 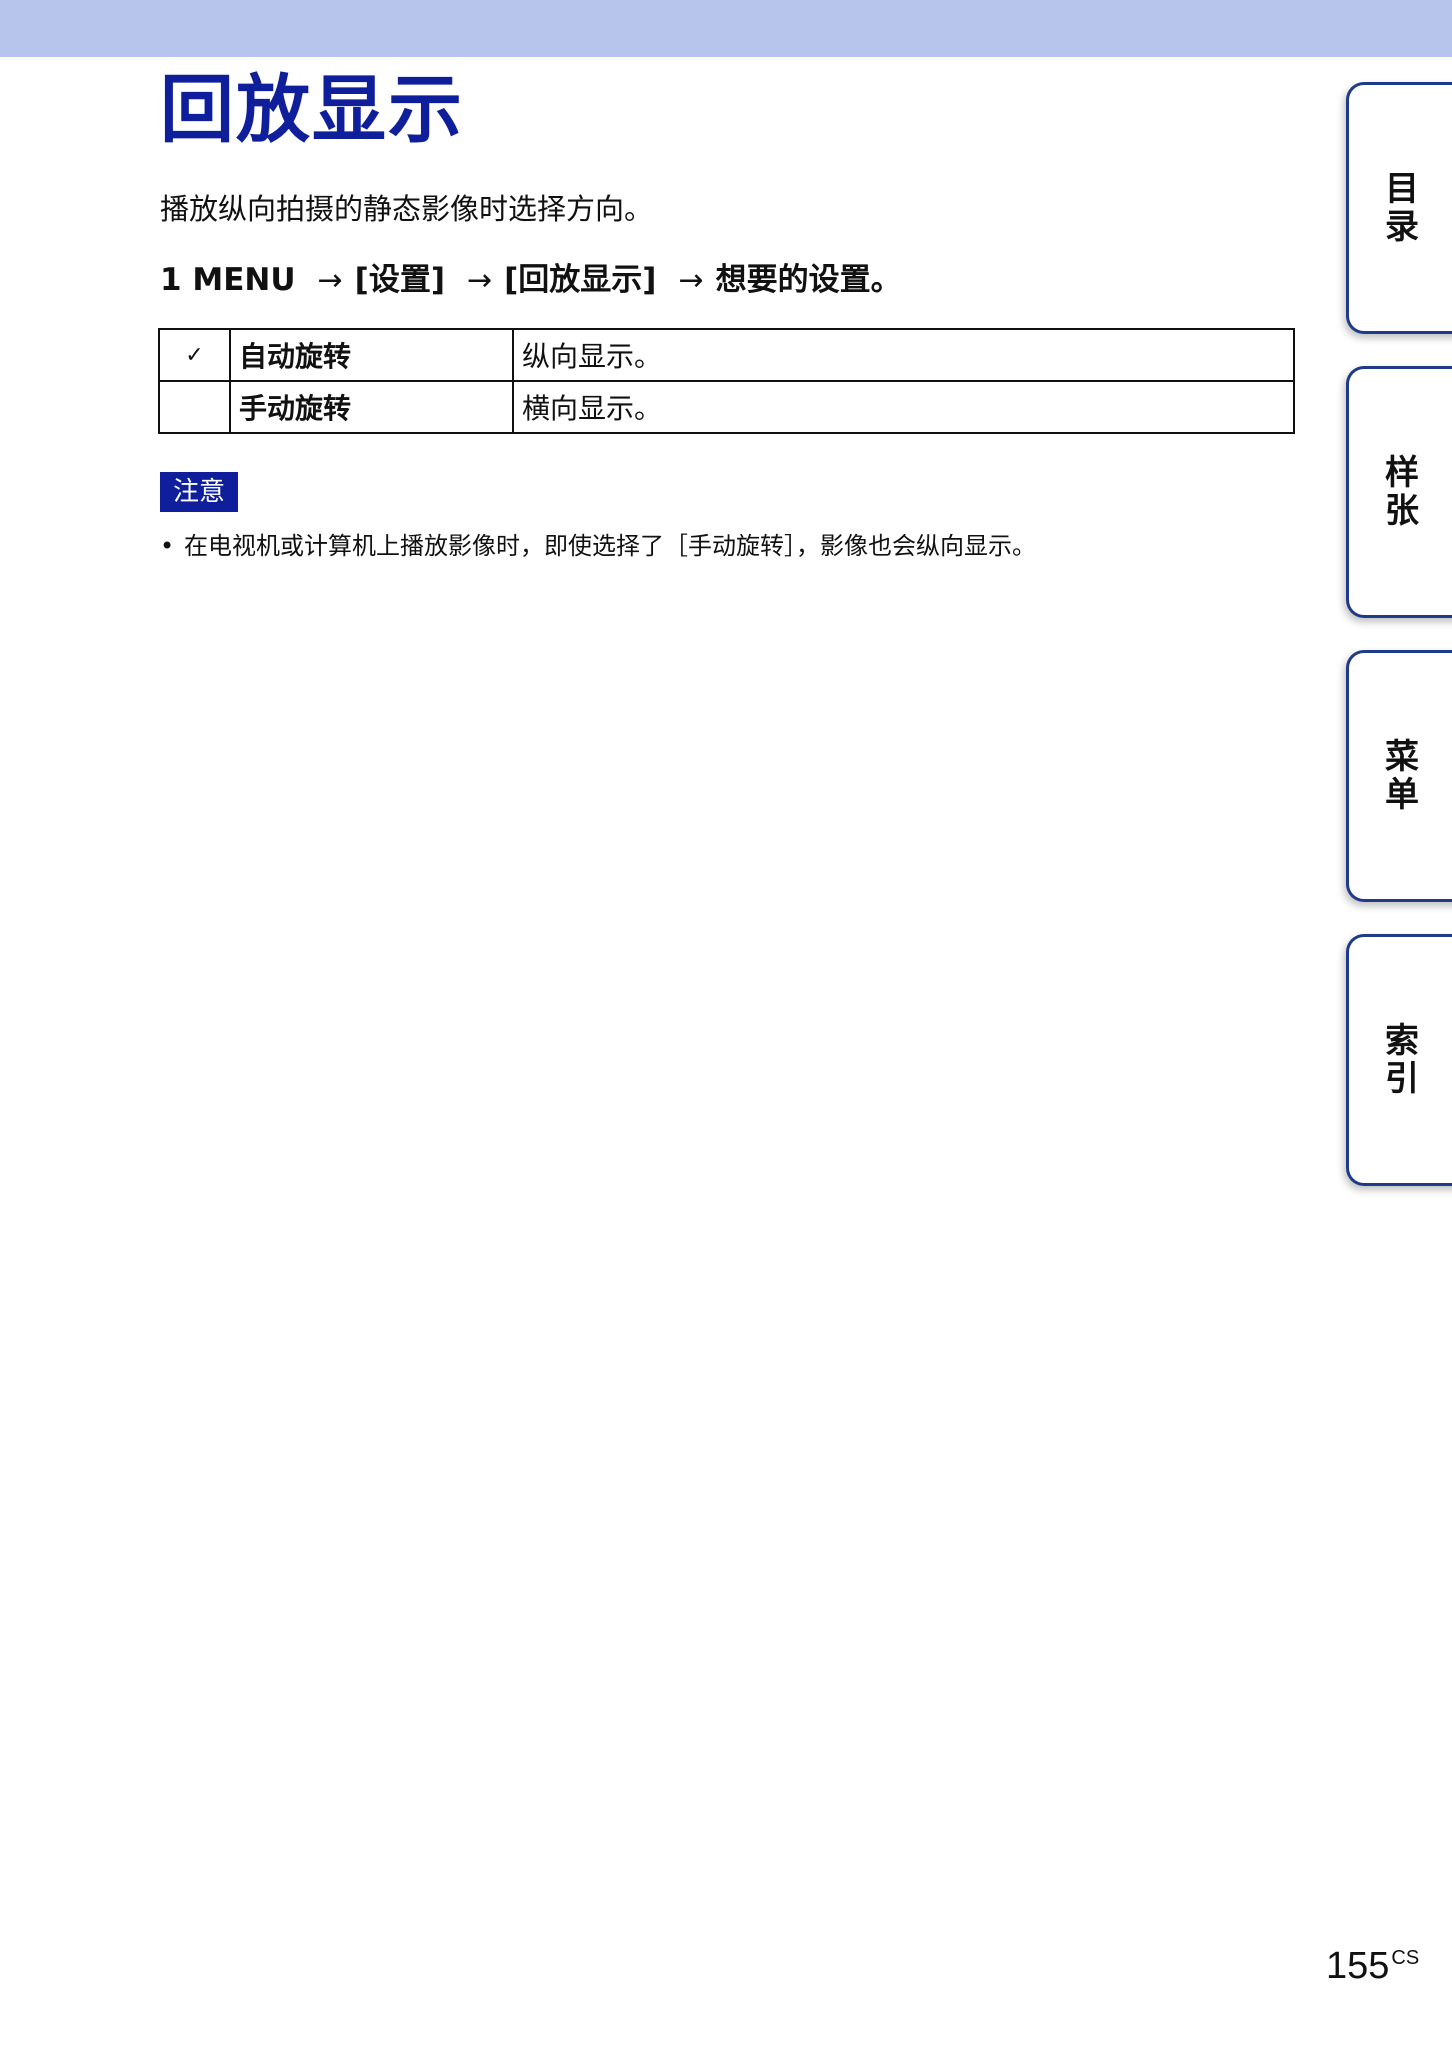 I want to click on option-name: 自动旋转, so click(x=371, y=355).